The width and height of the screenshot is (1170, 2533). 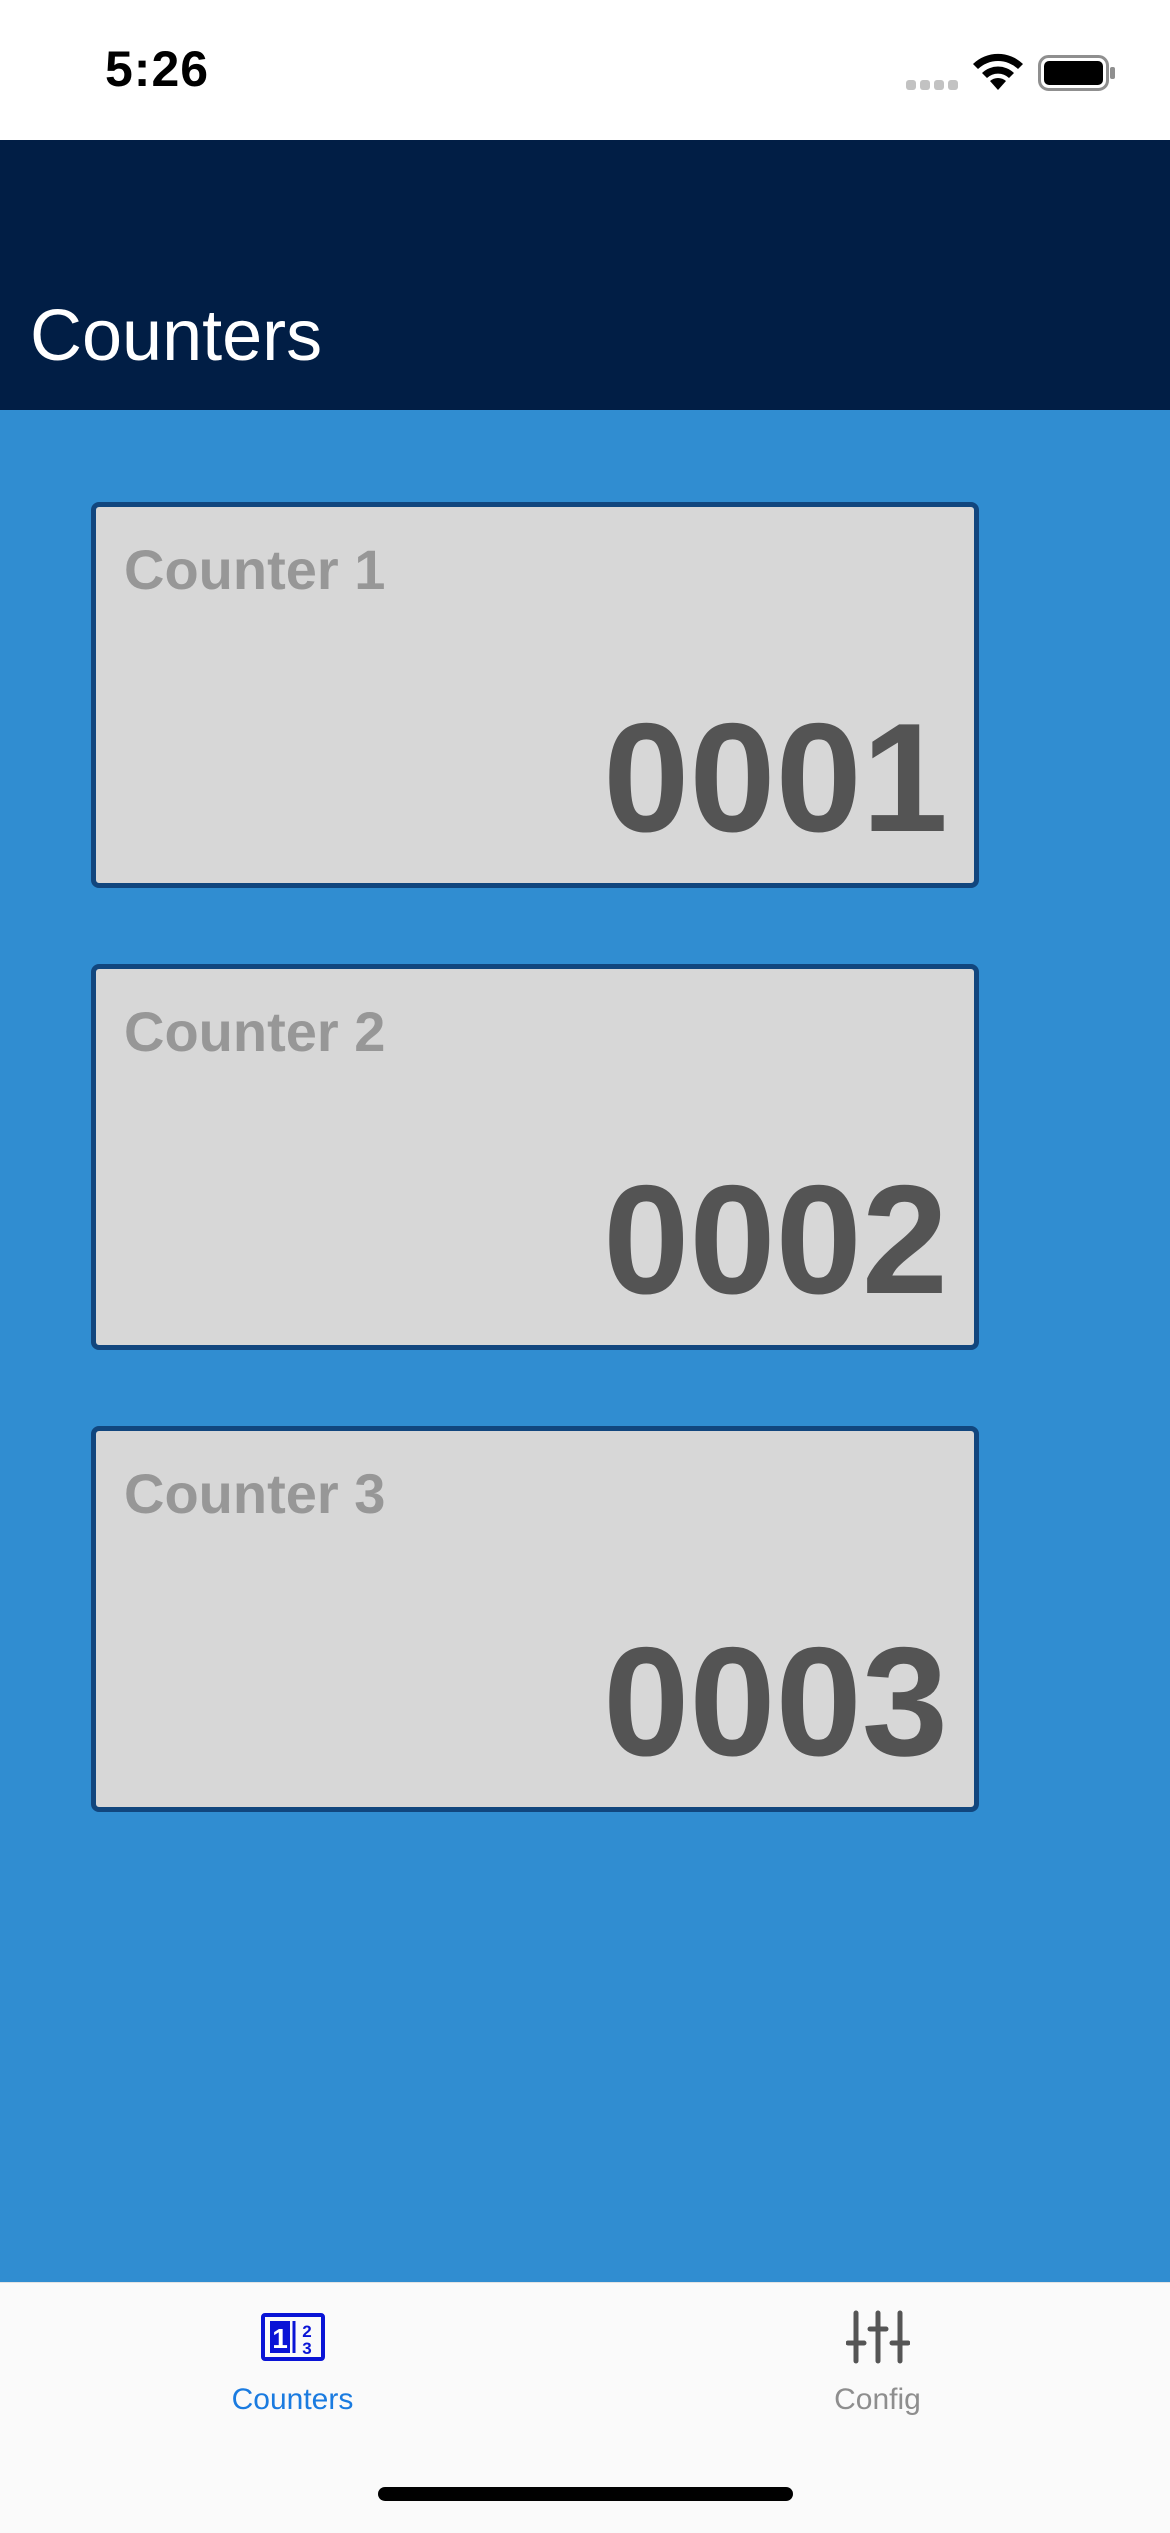 I want to click on counter-value: 0002, so click(x=775, y=1239).